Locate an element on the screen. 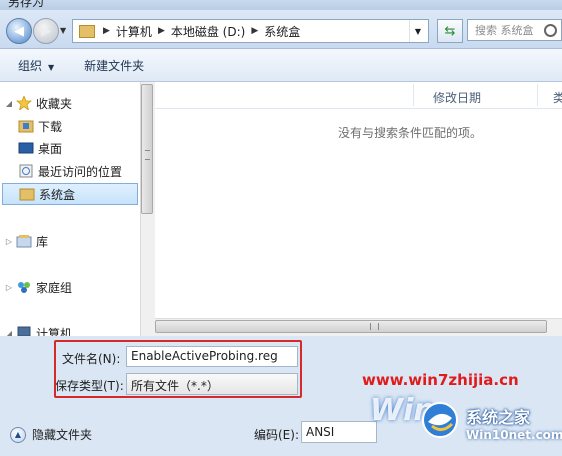  column-header-row: 修改日期 类 is located at coordinates (358, 95).